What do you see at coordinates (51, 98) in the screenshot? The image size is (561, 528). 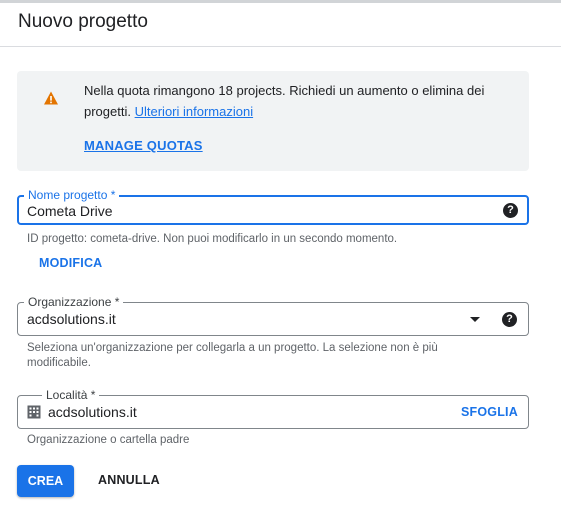 I see `warning-icon` at bounding box center [51, 98].